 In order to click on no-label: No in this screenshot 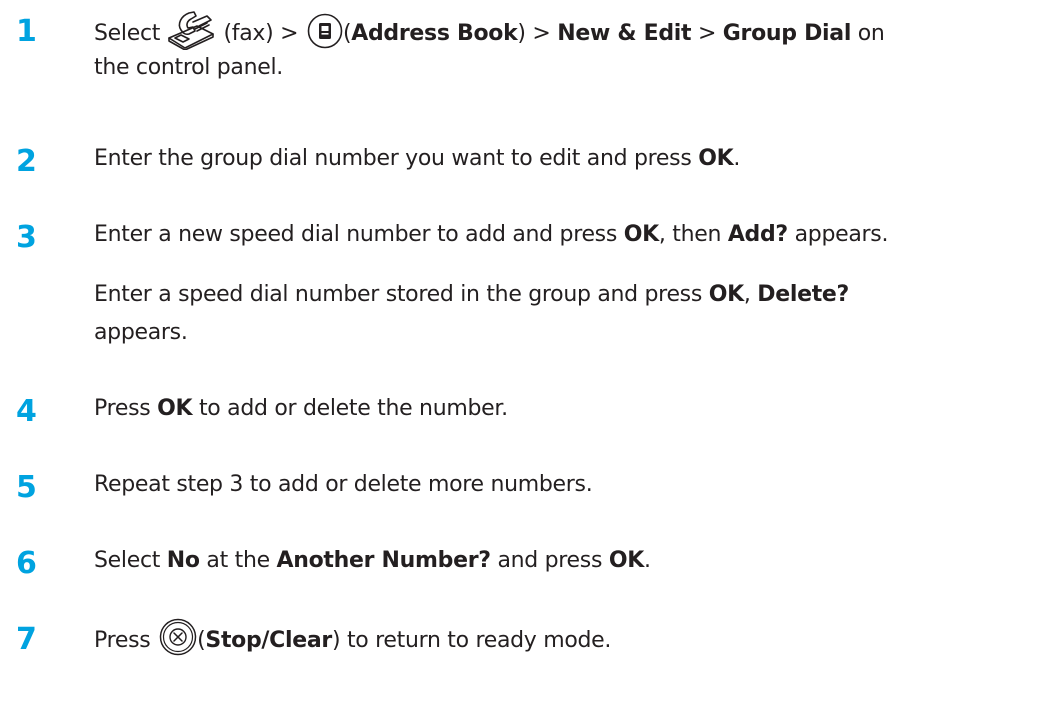, I will do `click(183, 560)`.